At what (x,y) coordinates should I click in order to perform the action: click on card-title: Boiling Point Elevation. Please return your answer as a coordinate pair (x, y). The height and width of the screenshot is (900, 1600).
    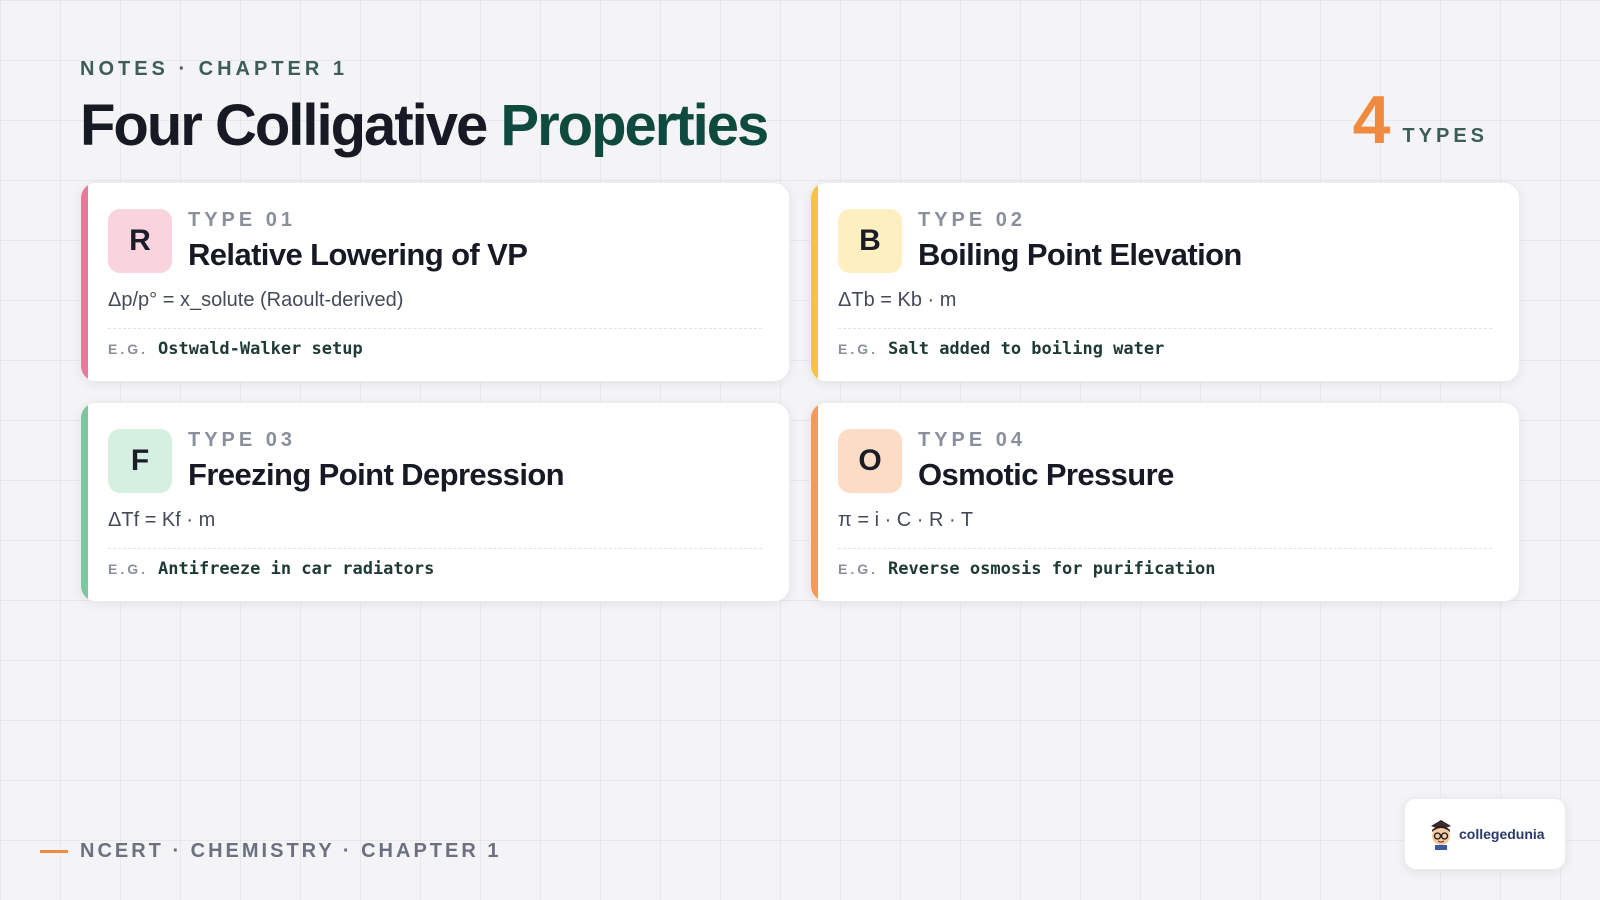
    Looking at the image, I should click on (1080, 254).